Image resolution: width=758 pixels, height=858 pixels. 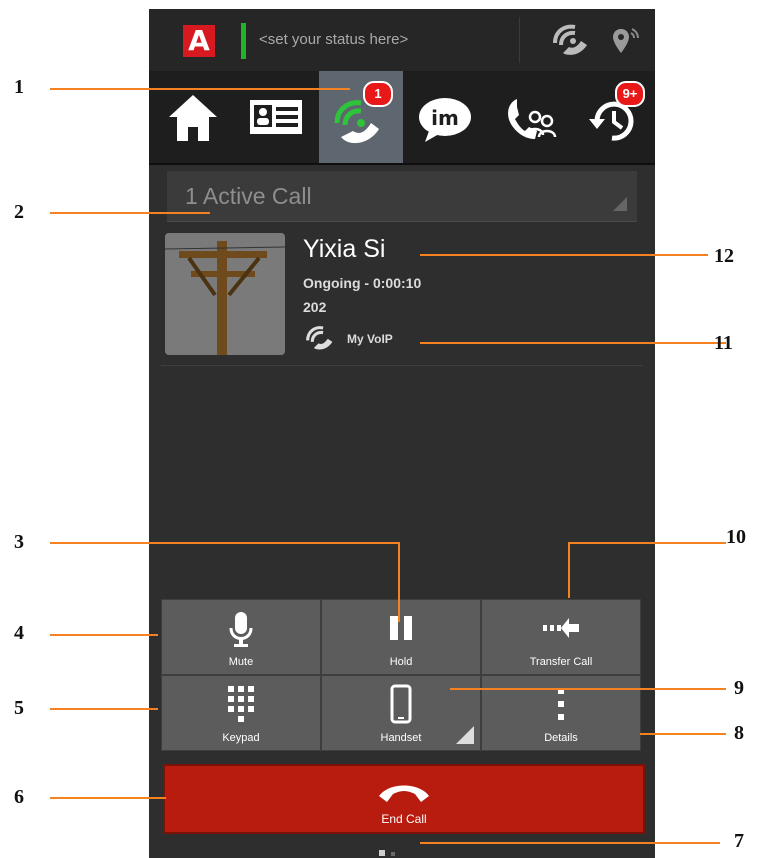 I want to click on callout-2: 2, so click(x=19, y=212).